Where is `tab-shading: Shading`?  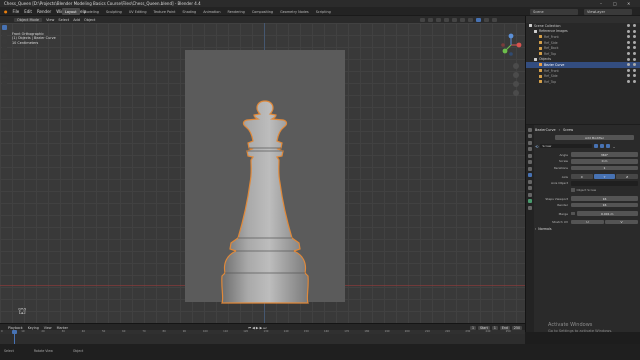
tab-shading: Shading is located at coordinates (189, 11).